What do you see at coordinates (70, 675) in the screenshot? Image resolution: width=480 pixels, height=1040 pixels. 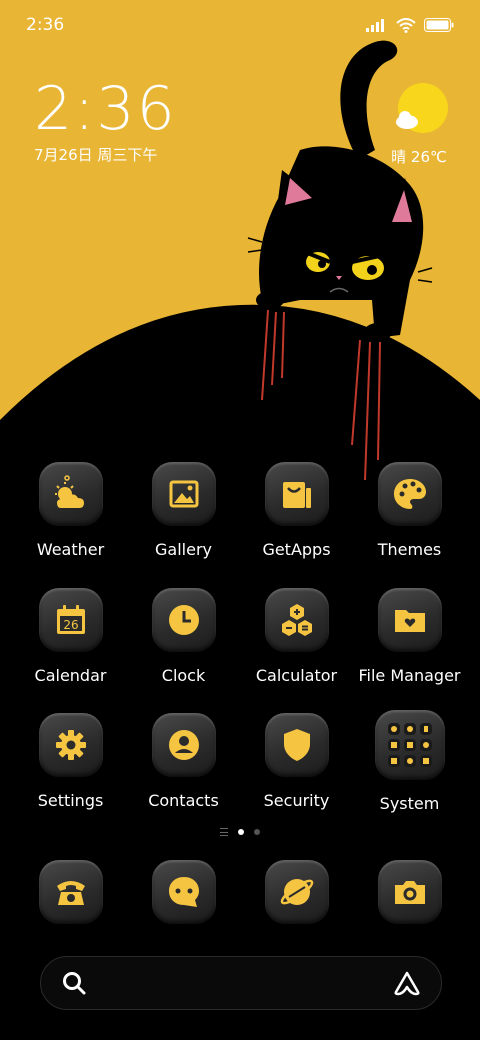 I see `app-label: Calendar` at bounding box center [70, 675].